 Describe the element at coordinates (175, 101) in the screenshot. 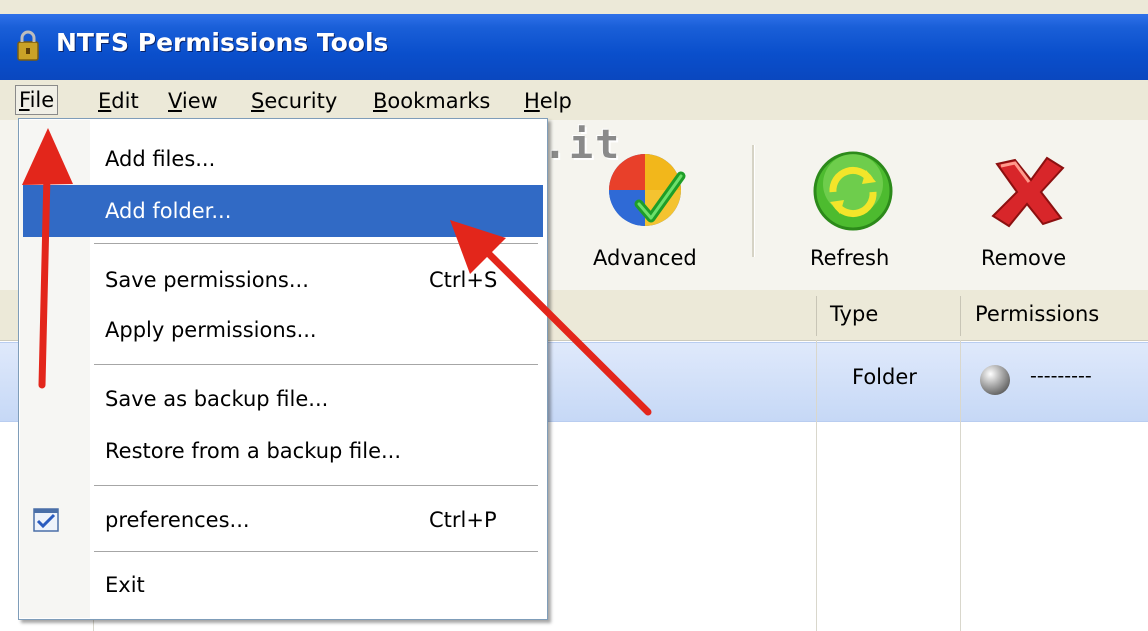

I see `menu-view-mnemonic: V` at that location.